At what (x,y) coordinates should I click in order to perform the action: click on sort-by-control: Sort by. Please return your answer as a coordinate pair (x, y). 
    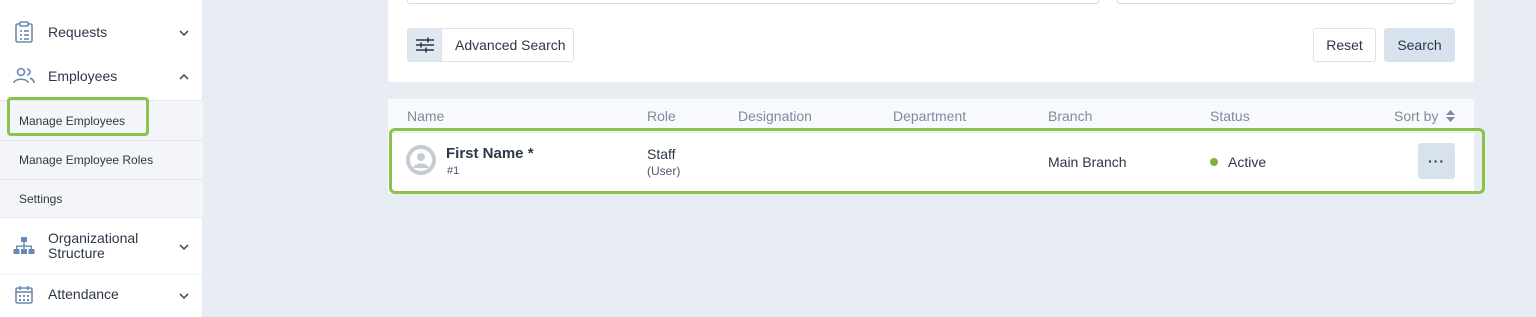
    Looking at the image, I should click on (1425, 116).